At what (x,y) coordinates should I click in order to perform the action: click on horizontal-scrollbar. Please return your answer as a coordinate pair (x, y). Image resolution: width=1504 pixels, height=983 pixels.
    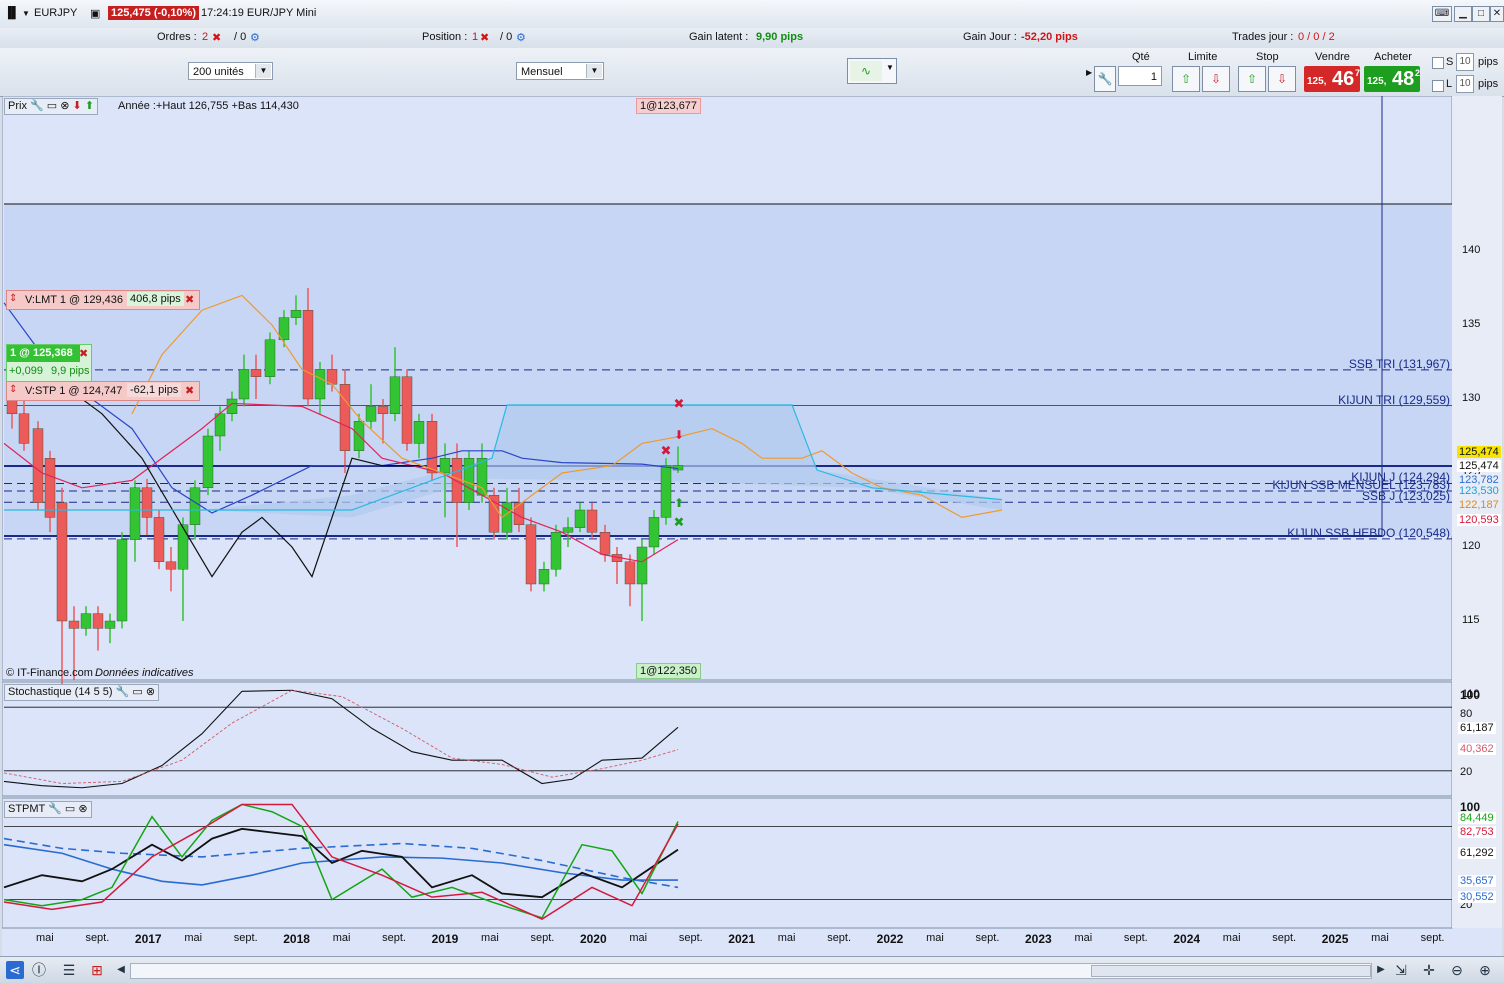
    Looking at the image, I should click on (751, 971).